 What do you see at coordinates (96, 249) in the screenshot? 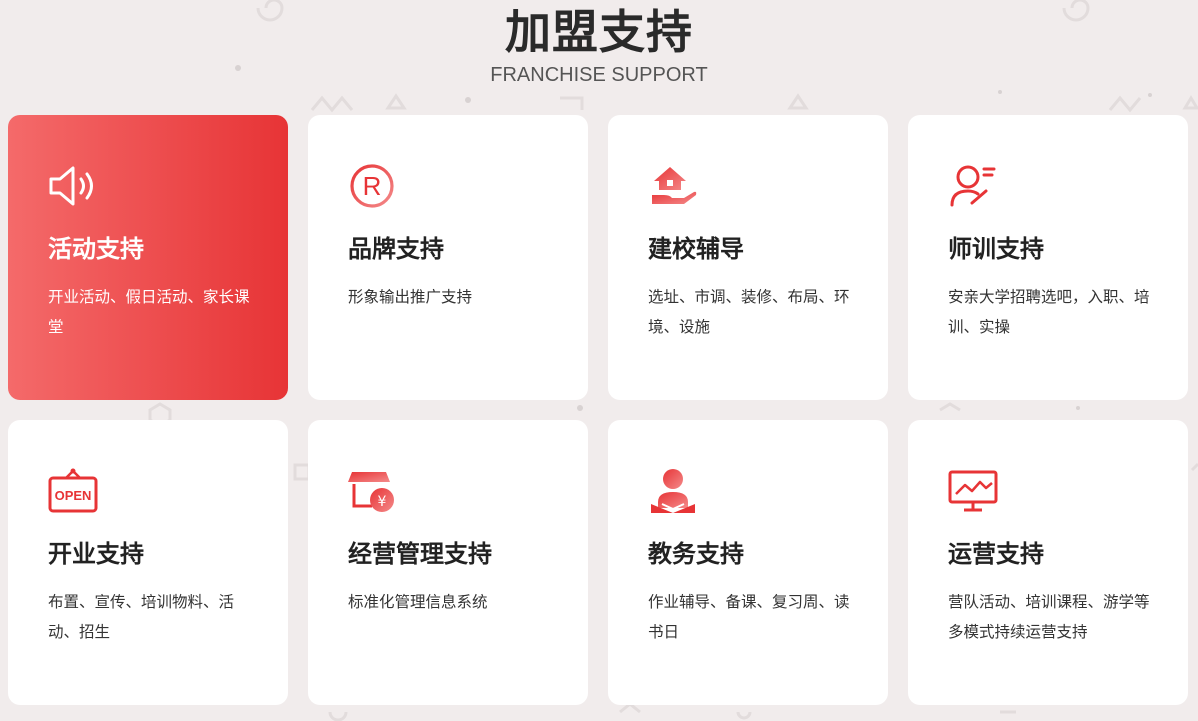
I see `card-title: 活动支持` at bounding box center [96, 249].